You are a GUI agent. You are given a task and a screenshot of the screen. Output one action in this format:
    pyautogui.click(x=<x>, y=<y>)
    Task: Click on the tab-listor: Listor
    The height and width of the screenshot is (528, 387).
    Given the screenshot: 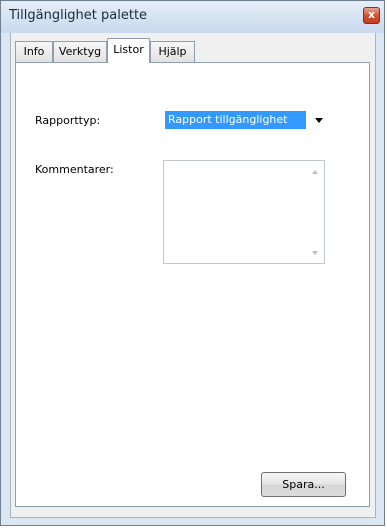 What is the action you would take?
    pyautogui.click(x=128, y=50)
    